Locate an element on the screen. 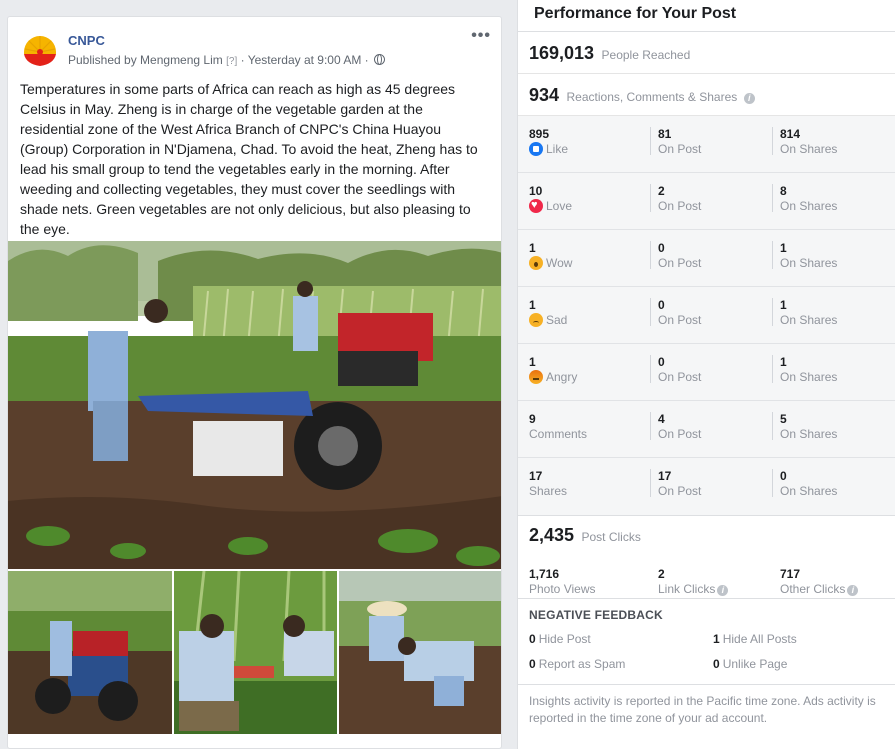 This screenshot has width=895, height=749. stat-row-comments: 9 Comments 4 On Post 5 On Shares is located at coordinates (706, 429).